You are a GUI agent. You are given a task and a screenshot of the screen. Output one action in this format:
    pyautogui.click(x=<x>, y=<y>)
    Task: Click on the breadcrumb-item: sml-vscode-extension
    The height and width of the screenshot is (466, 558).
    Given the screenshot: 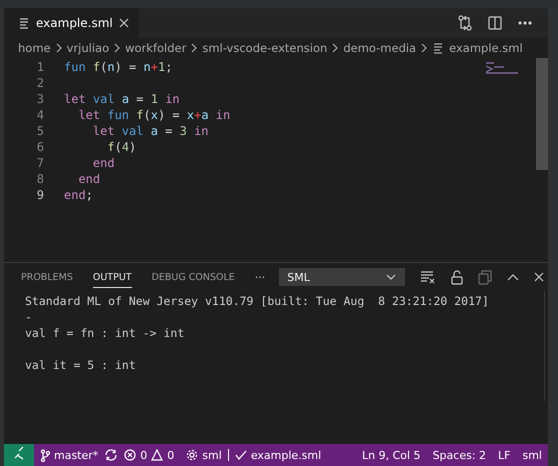 What is the action you would take?
    pyautogui.click(x=265, y=48)
    